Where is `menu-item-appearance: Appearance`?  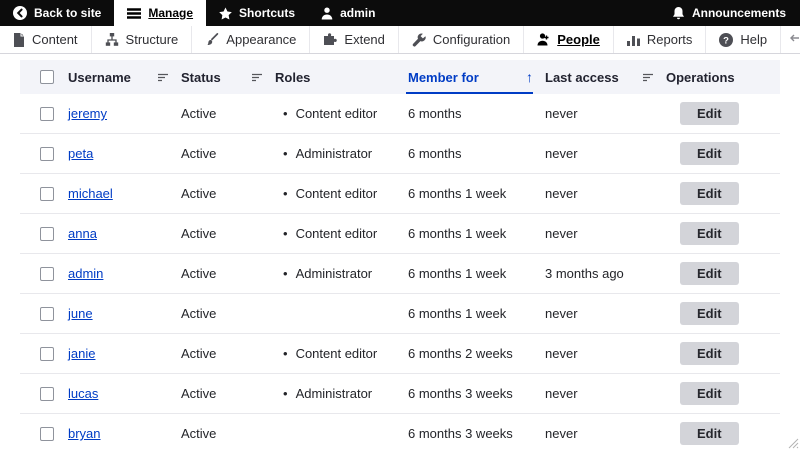
menu-item-appearance: Appearance is located at coordinates (251, 39).